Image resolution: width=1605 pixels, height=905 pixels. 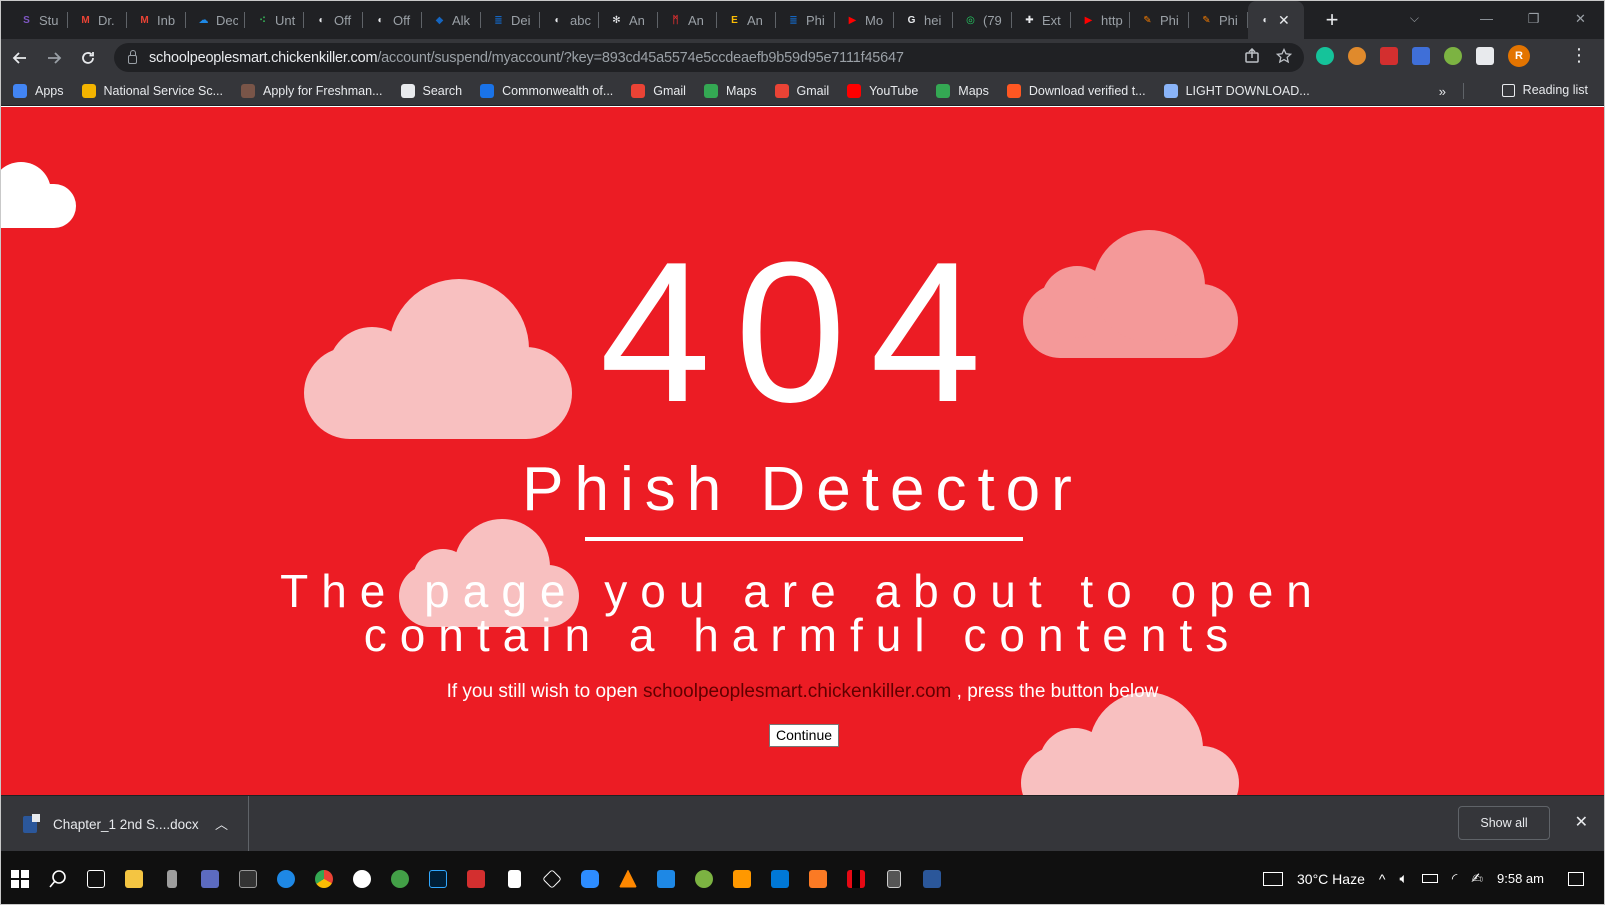 I want to click on extension-shield-icon, so click(x=1421, y=56).